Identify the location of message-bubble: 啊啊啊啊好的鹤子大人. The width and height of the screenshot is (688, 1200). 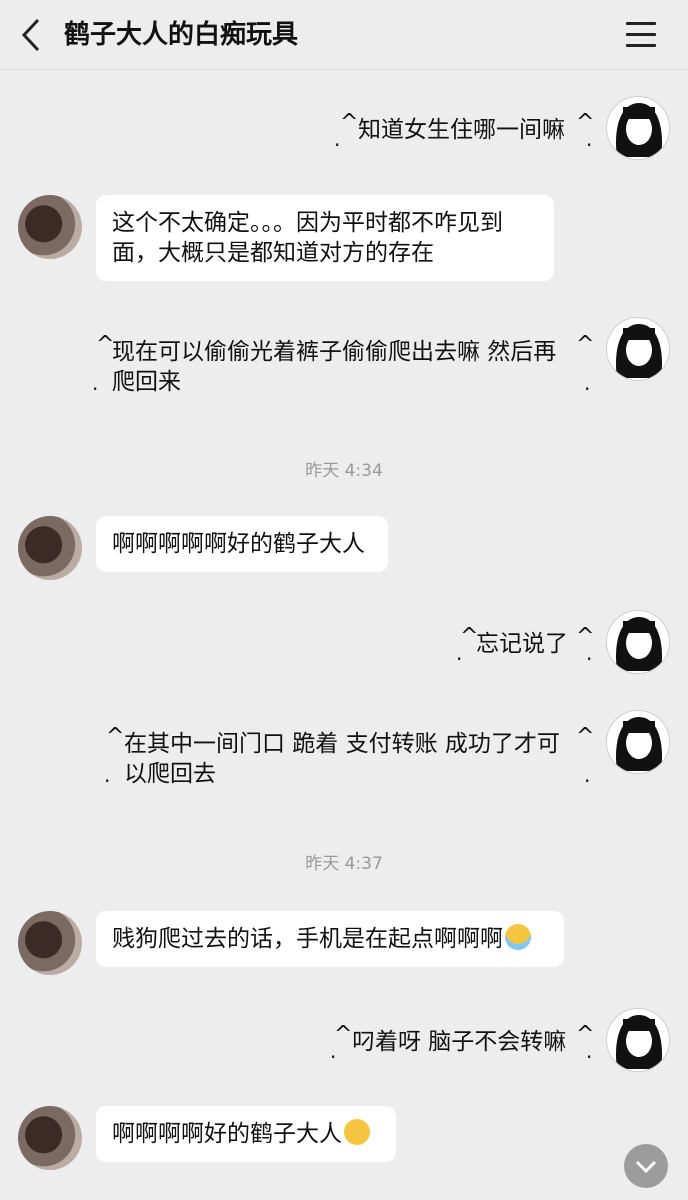
(246, 1134).